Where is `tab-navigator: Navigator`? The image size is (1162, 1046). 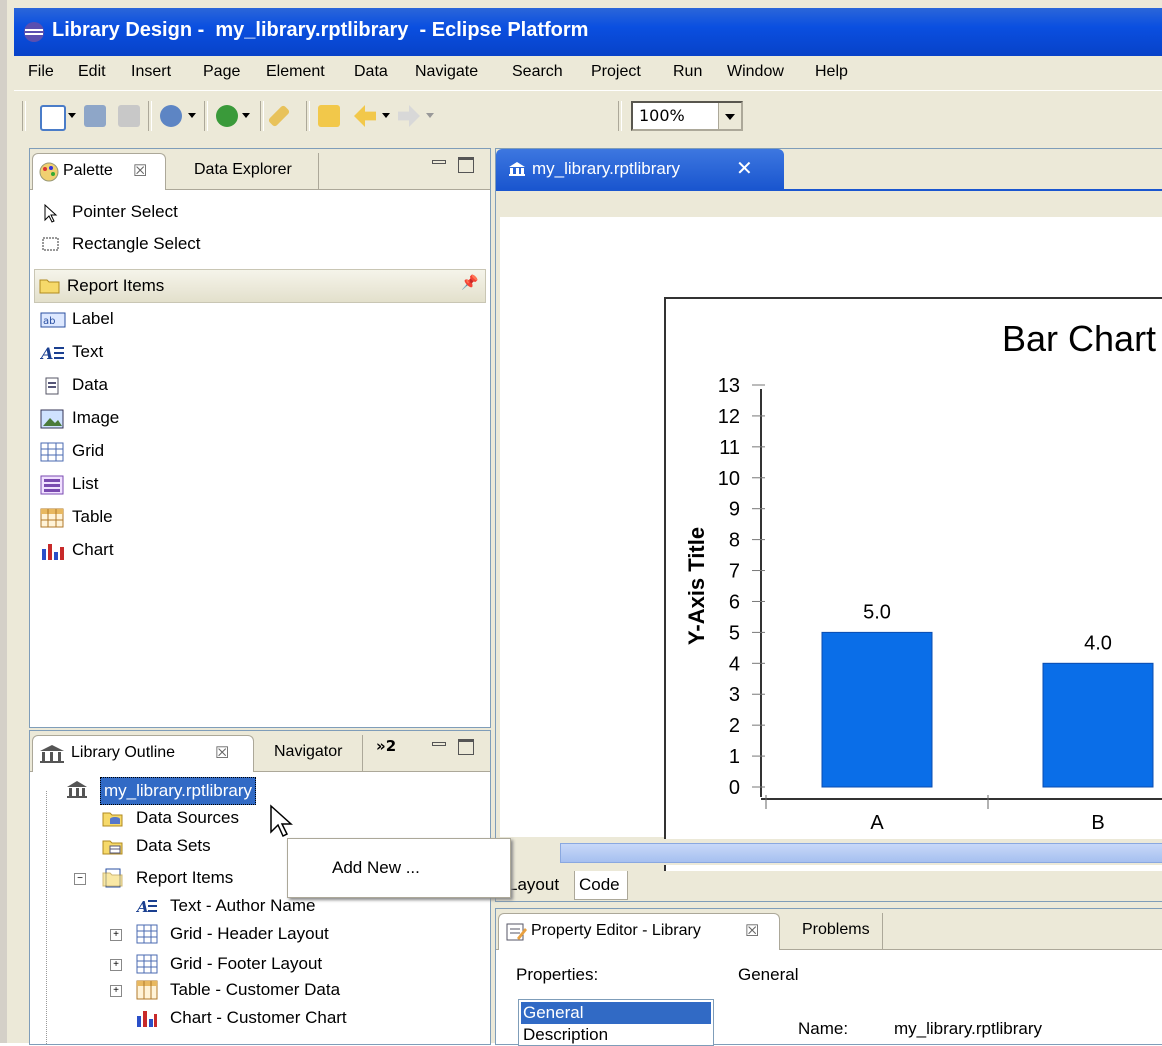 tab-navigator: Navigator is located at coordinates (312, 753).